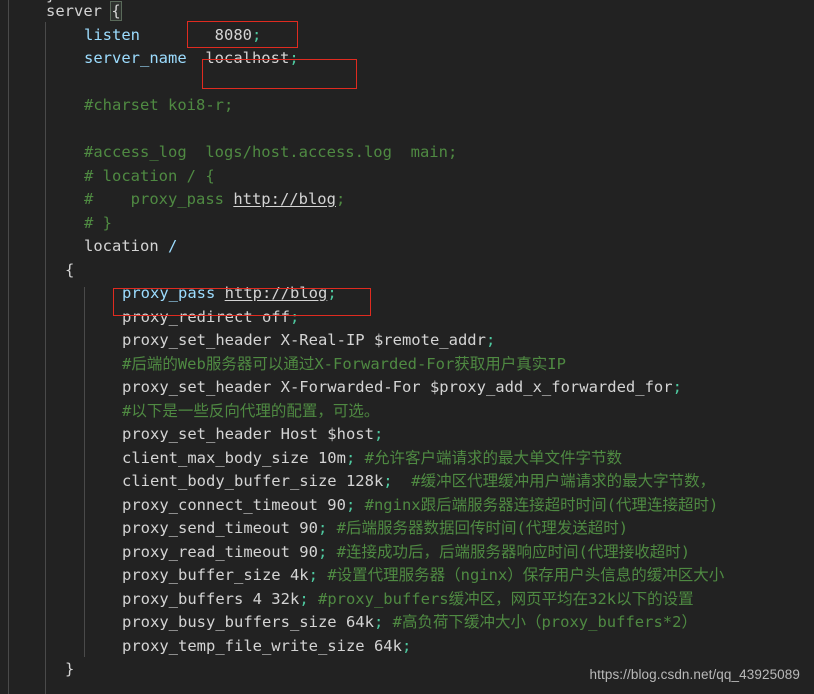 Image resolution: width=814 pixels, height=694 pixels. Describe the element at coordinates (173, 293) in the screenshot. I see `code-token: proxy_pass` at that location.